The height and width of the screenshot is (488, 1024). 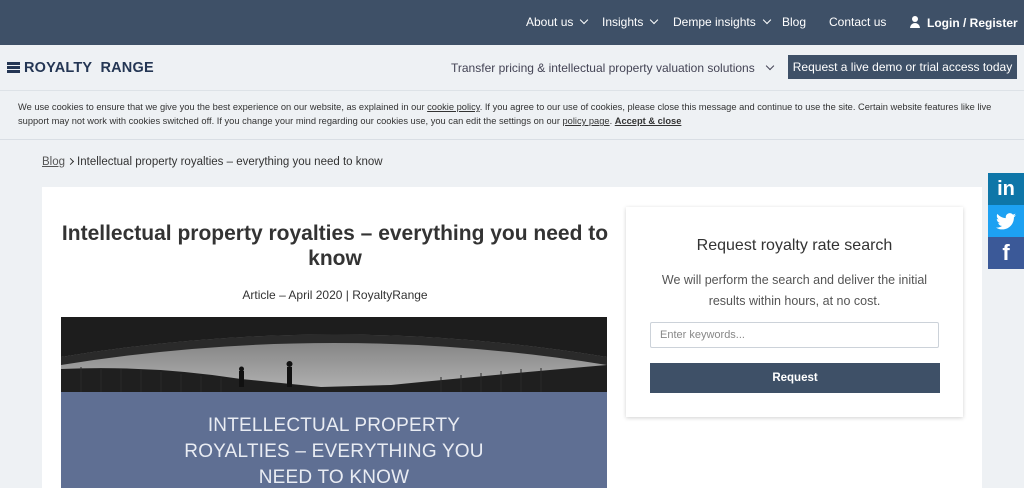 I want to click on nav-about-label: About us, so click(x=550, y=22).